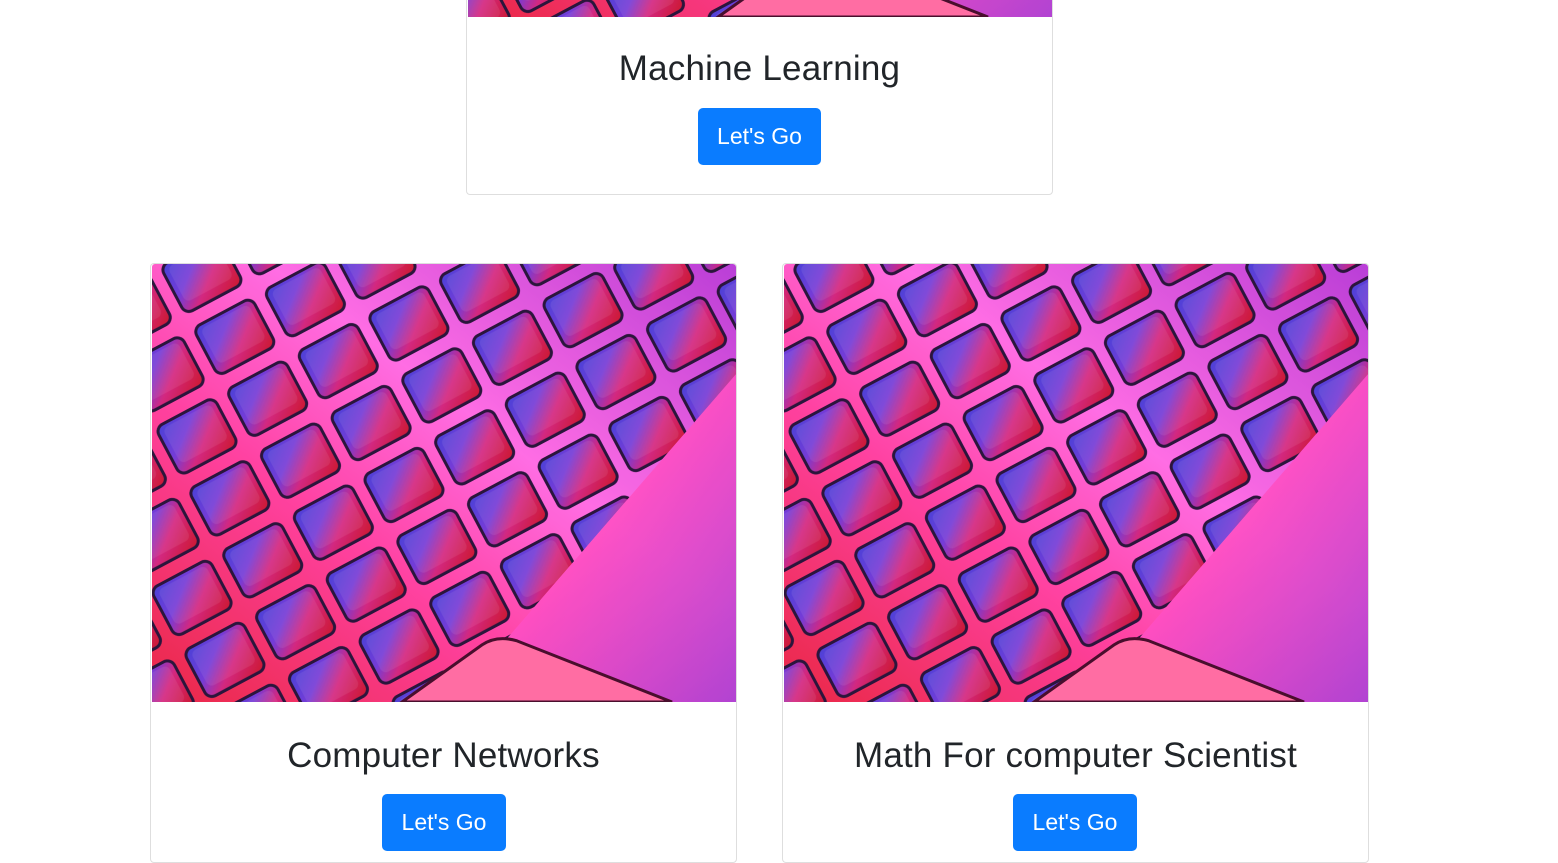 This screenshot has height=863, width=1558. What do you see at coordinates (759, 97) in the screenshot?
I see `course-card: Machine Learning Let's Go` at bounding box center [759, 97].